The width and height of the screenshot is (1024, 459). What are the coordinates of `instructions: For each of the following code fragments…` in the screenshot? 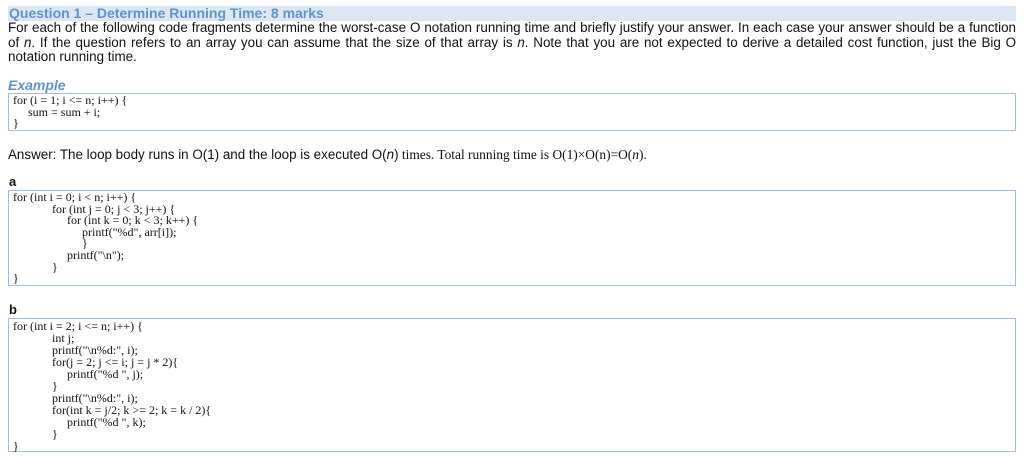 It's located at (512, 42).